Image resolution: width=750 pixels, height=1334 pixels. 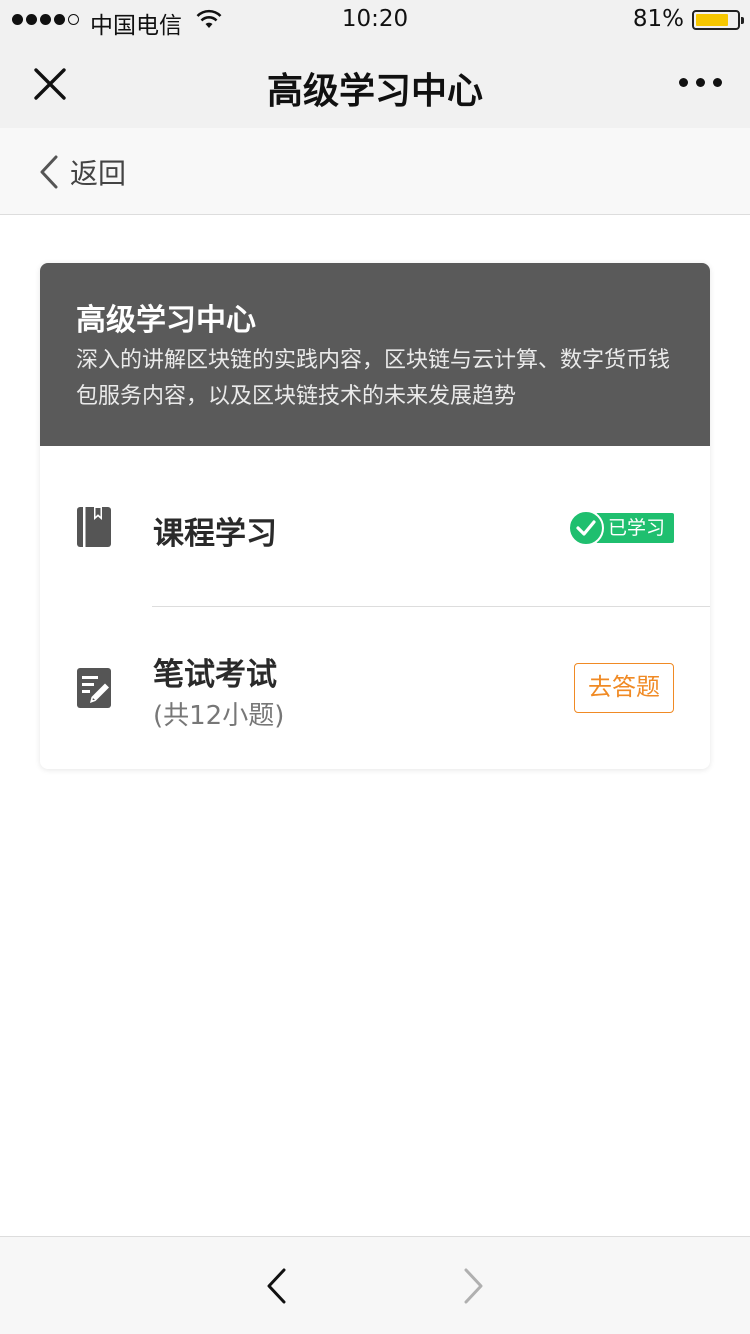 I want to click on learned-status-badge: 已学习, so click(x=621, y=528).